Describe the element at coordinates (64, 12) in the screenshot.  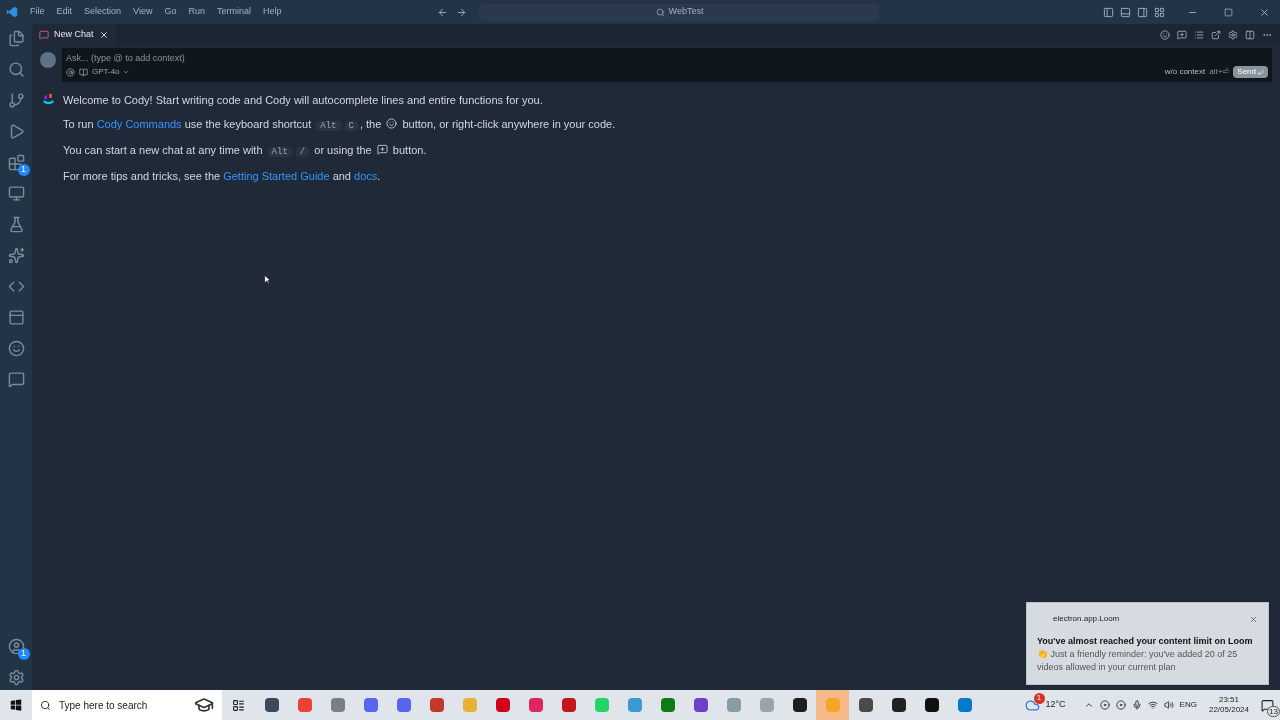
I see `menu-item: Edit` at that location.